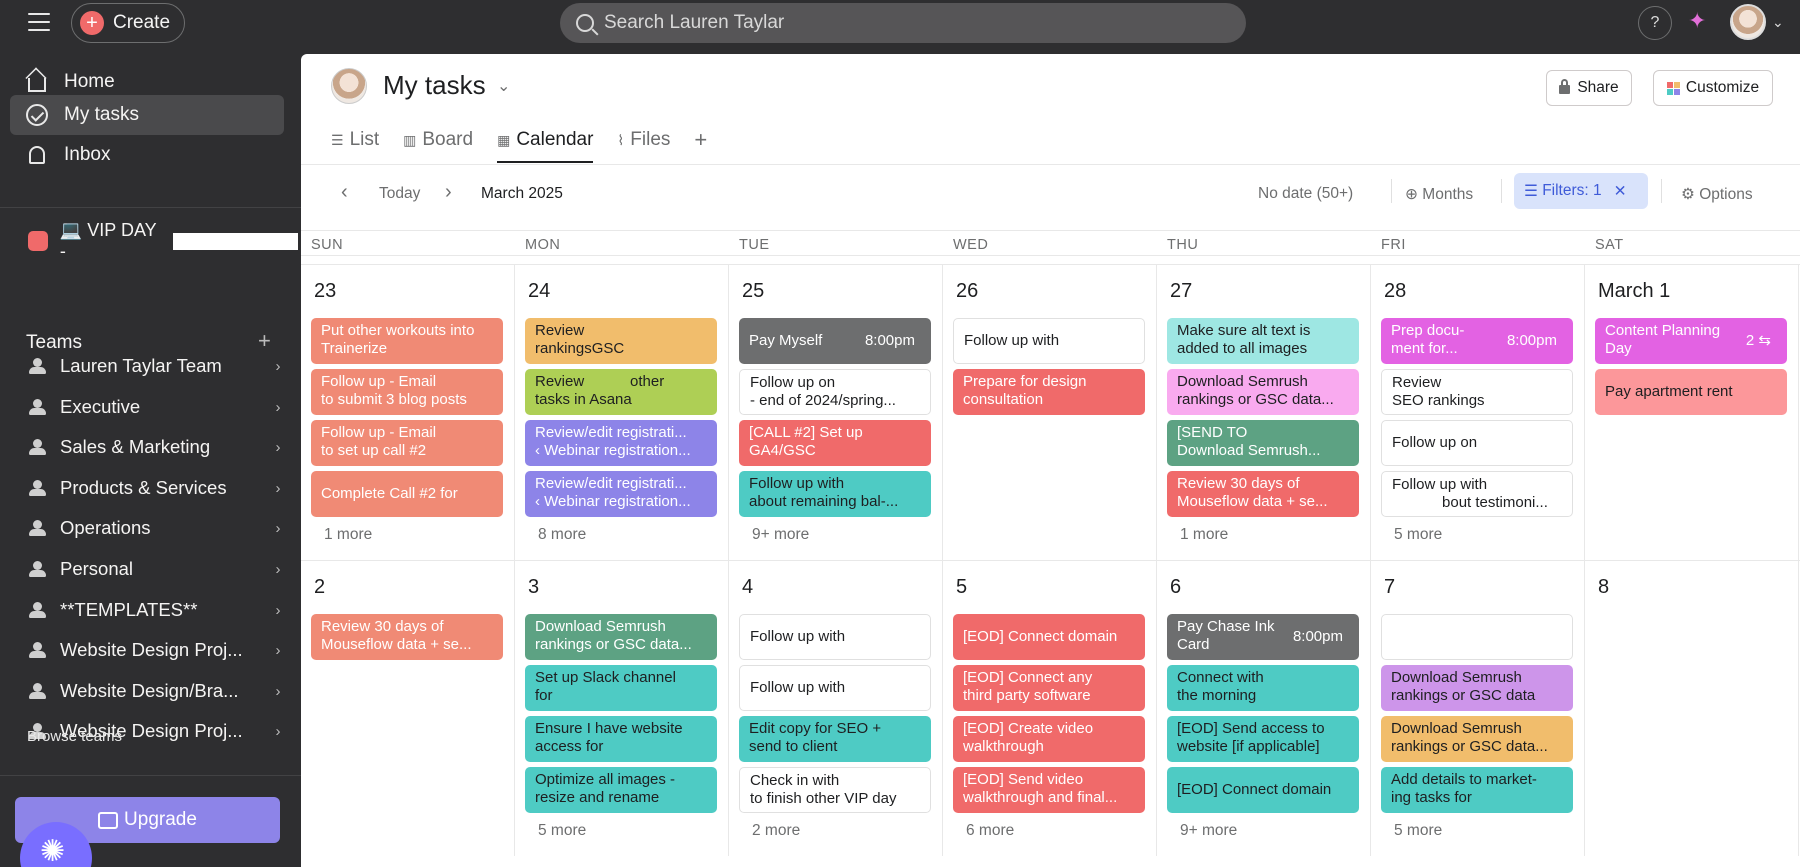 The image size is (1800, 867). I want to click on sidebar-team-item: Executive ›, so click(158, 407).